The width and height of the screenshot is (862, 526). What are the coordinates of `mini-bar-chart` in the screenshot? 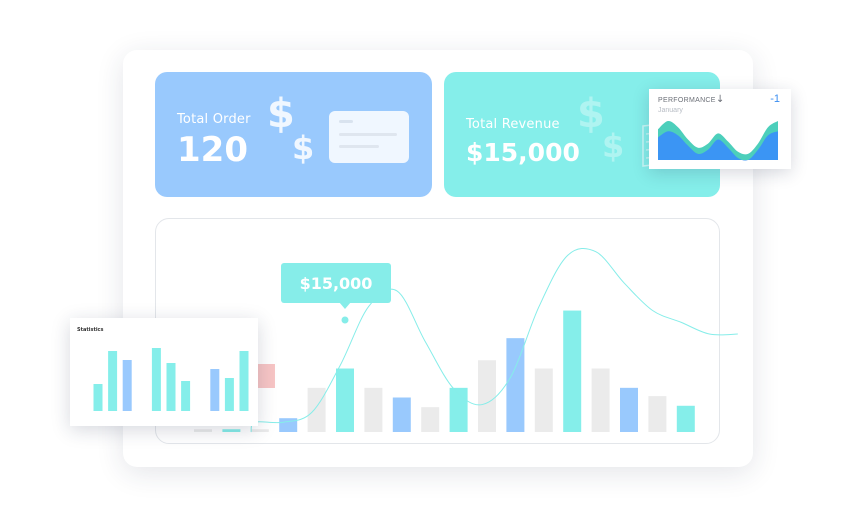 It's located at (171, 379).